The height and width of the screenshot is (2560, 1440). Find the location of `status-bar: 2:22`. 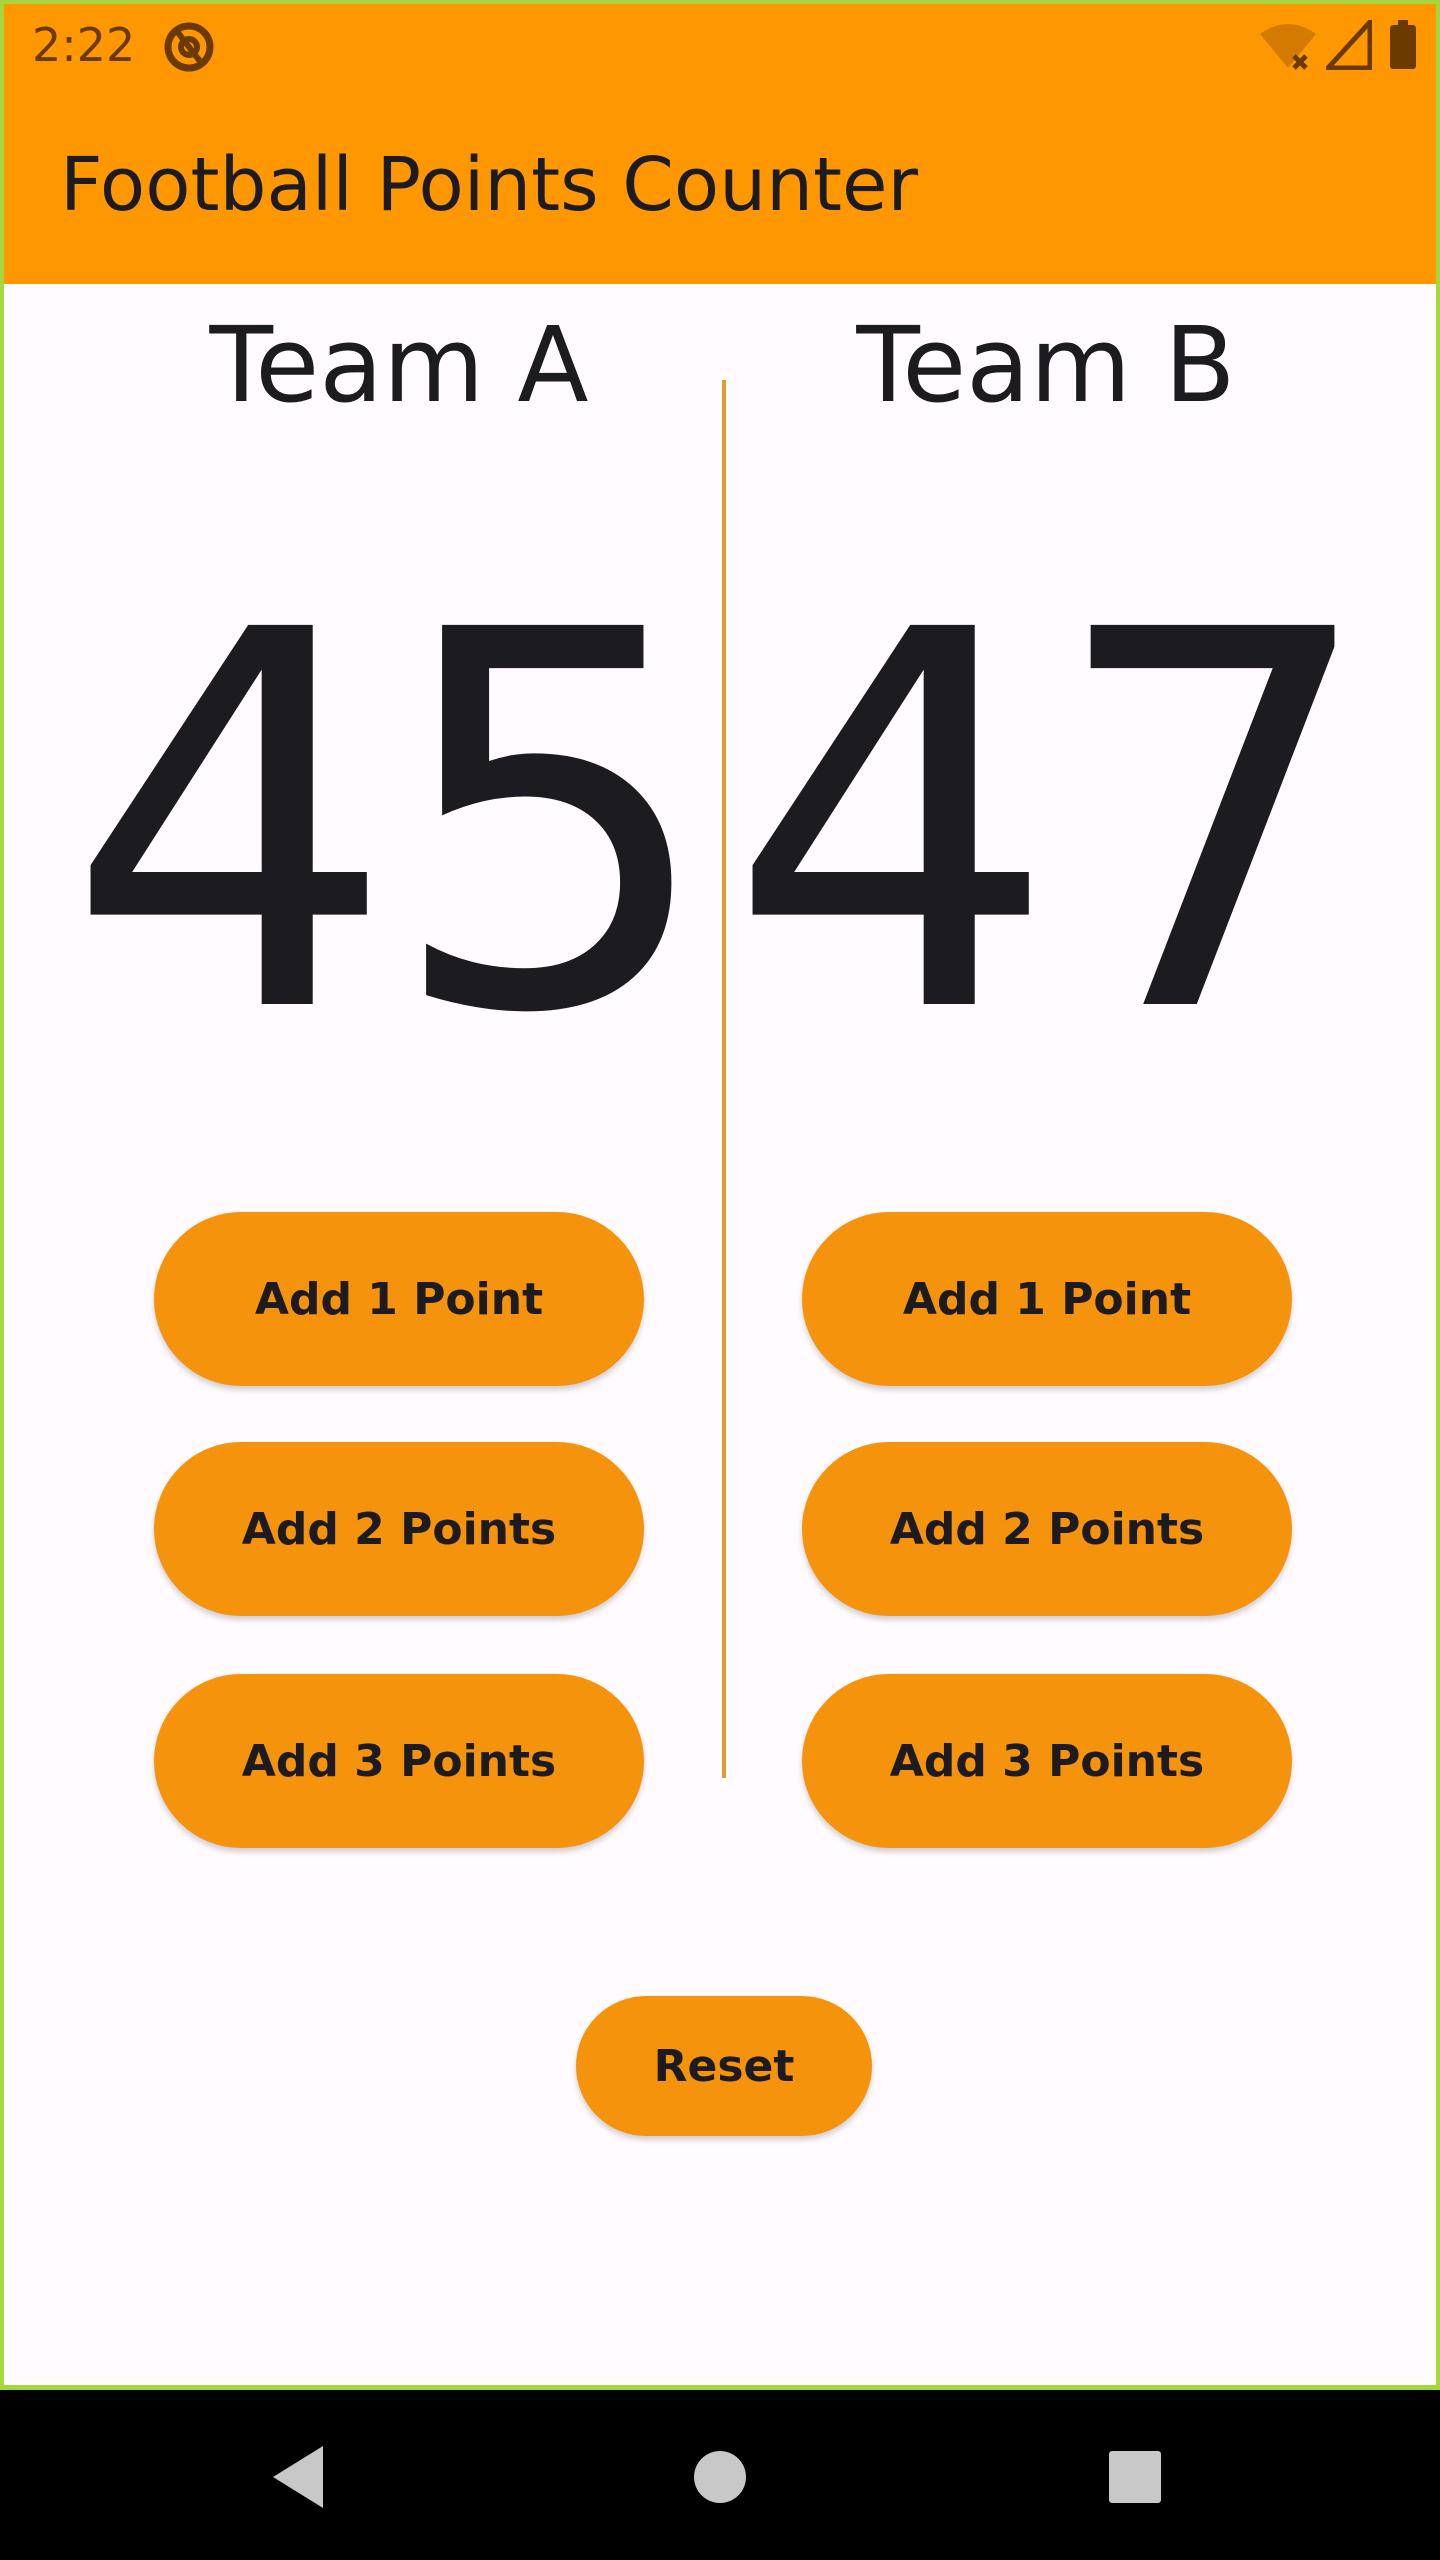

status-bar: 2:22 is located at coordinates (720, 46).